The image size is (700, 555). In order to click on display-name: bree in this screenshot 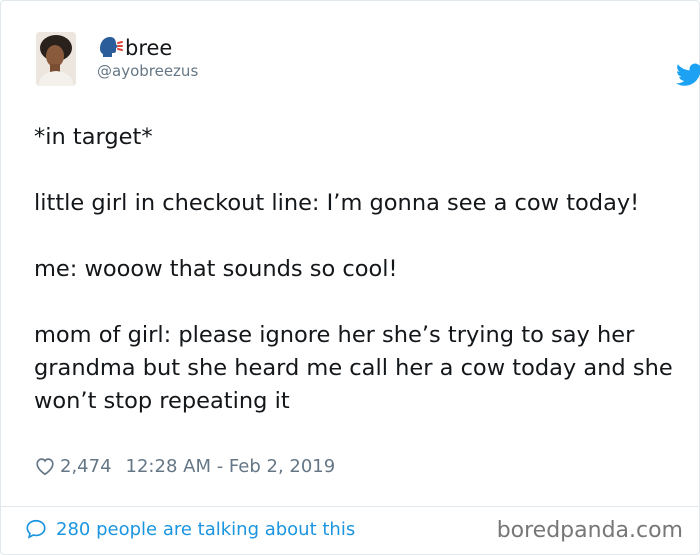, I will do `click(148, 48)`.